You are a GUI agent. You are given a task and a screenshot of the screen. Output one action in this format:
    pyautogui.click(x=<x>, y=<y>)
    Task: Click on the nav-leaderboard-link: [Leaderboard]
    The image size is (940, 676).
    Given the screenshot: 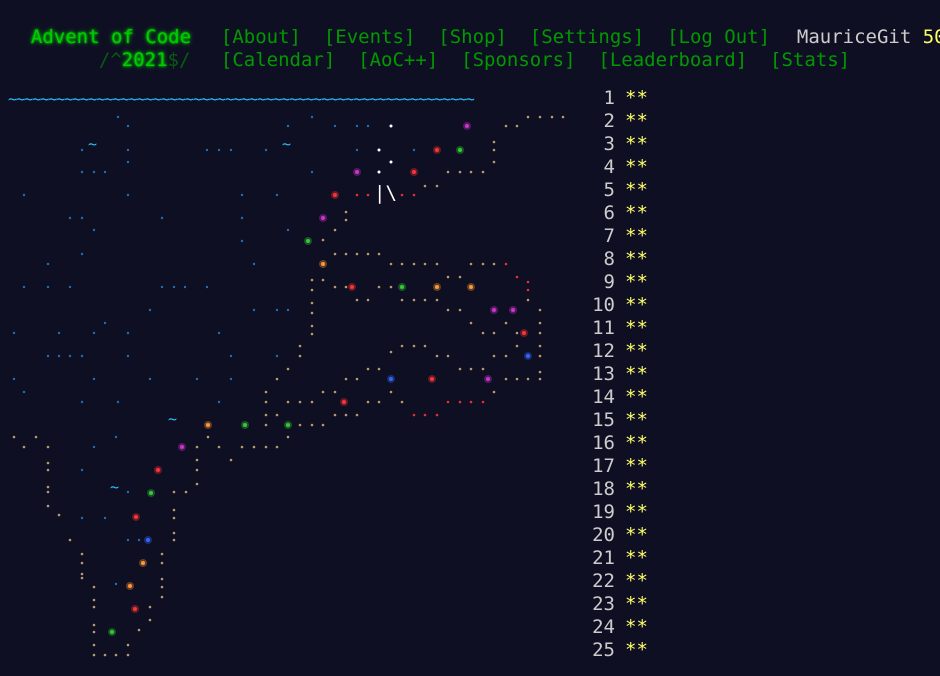 What is the action you would take?
    pyautogui.click(x=672, y=60)
    